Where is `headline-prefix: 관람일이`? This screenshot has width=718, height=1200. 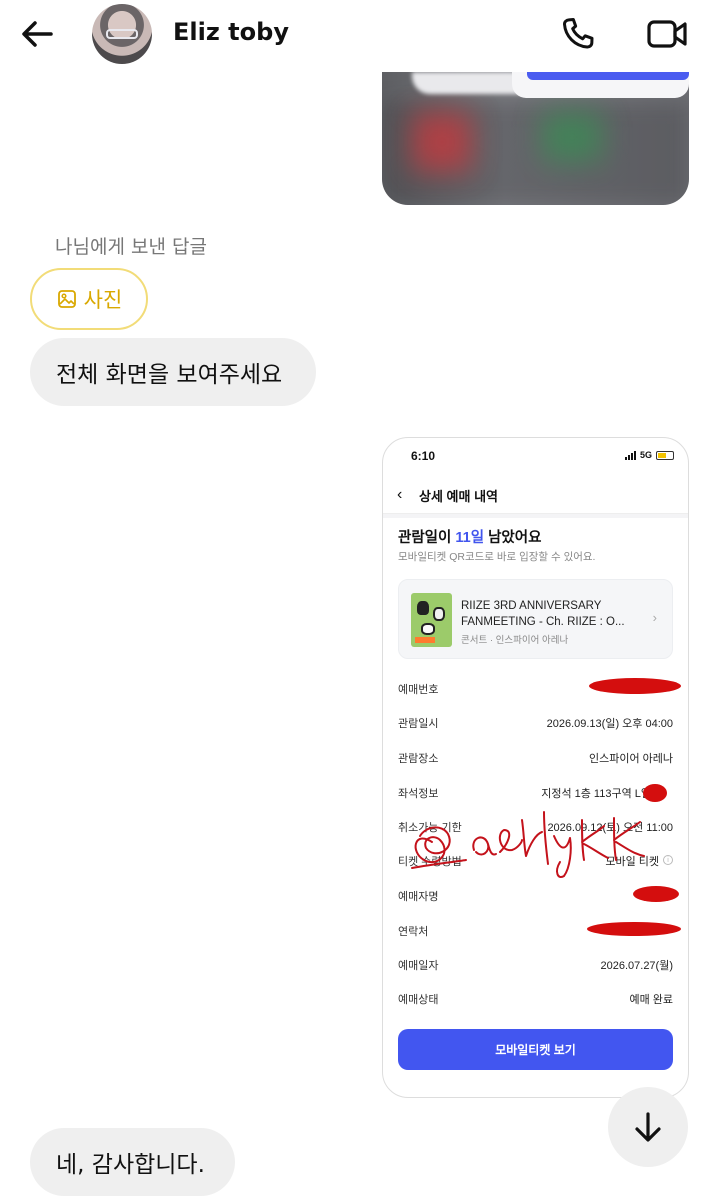 headline-prefix: 관람일이 is located at coordinates (427, 538).